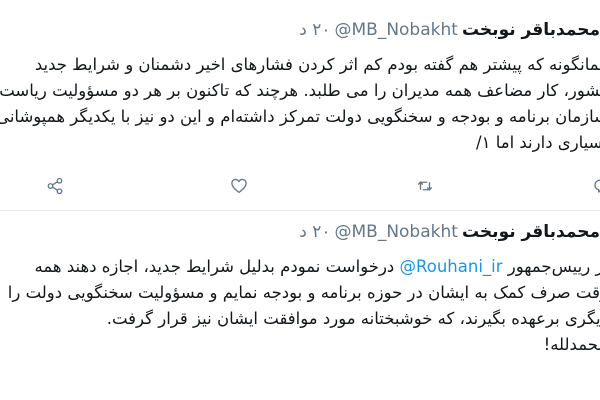  I want to click on heart-icon, so click(239, 186).